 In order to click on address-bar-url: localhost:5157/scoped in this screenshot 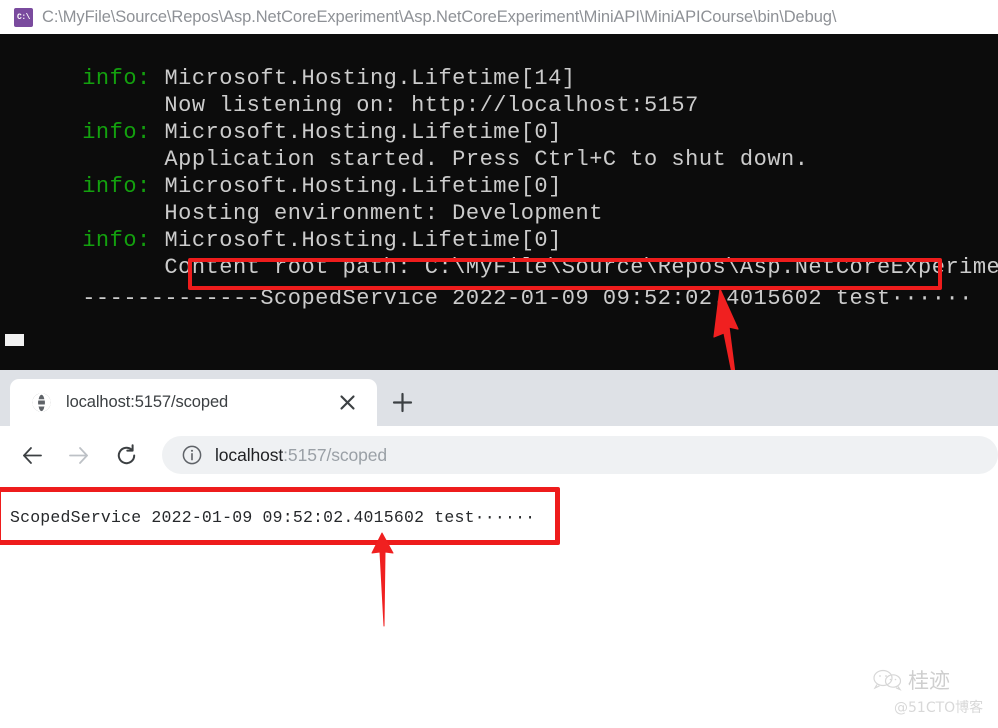, I will do `click(301, 455)`.